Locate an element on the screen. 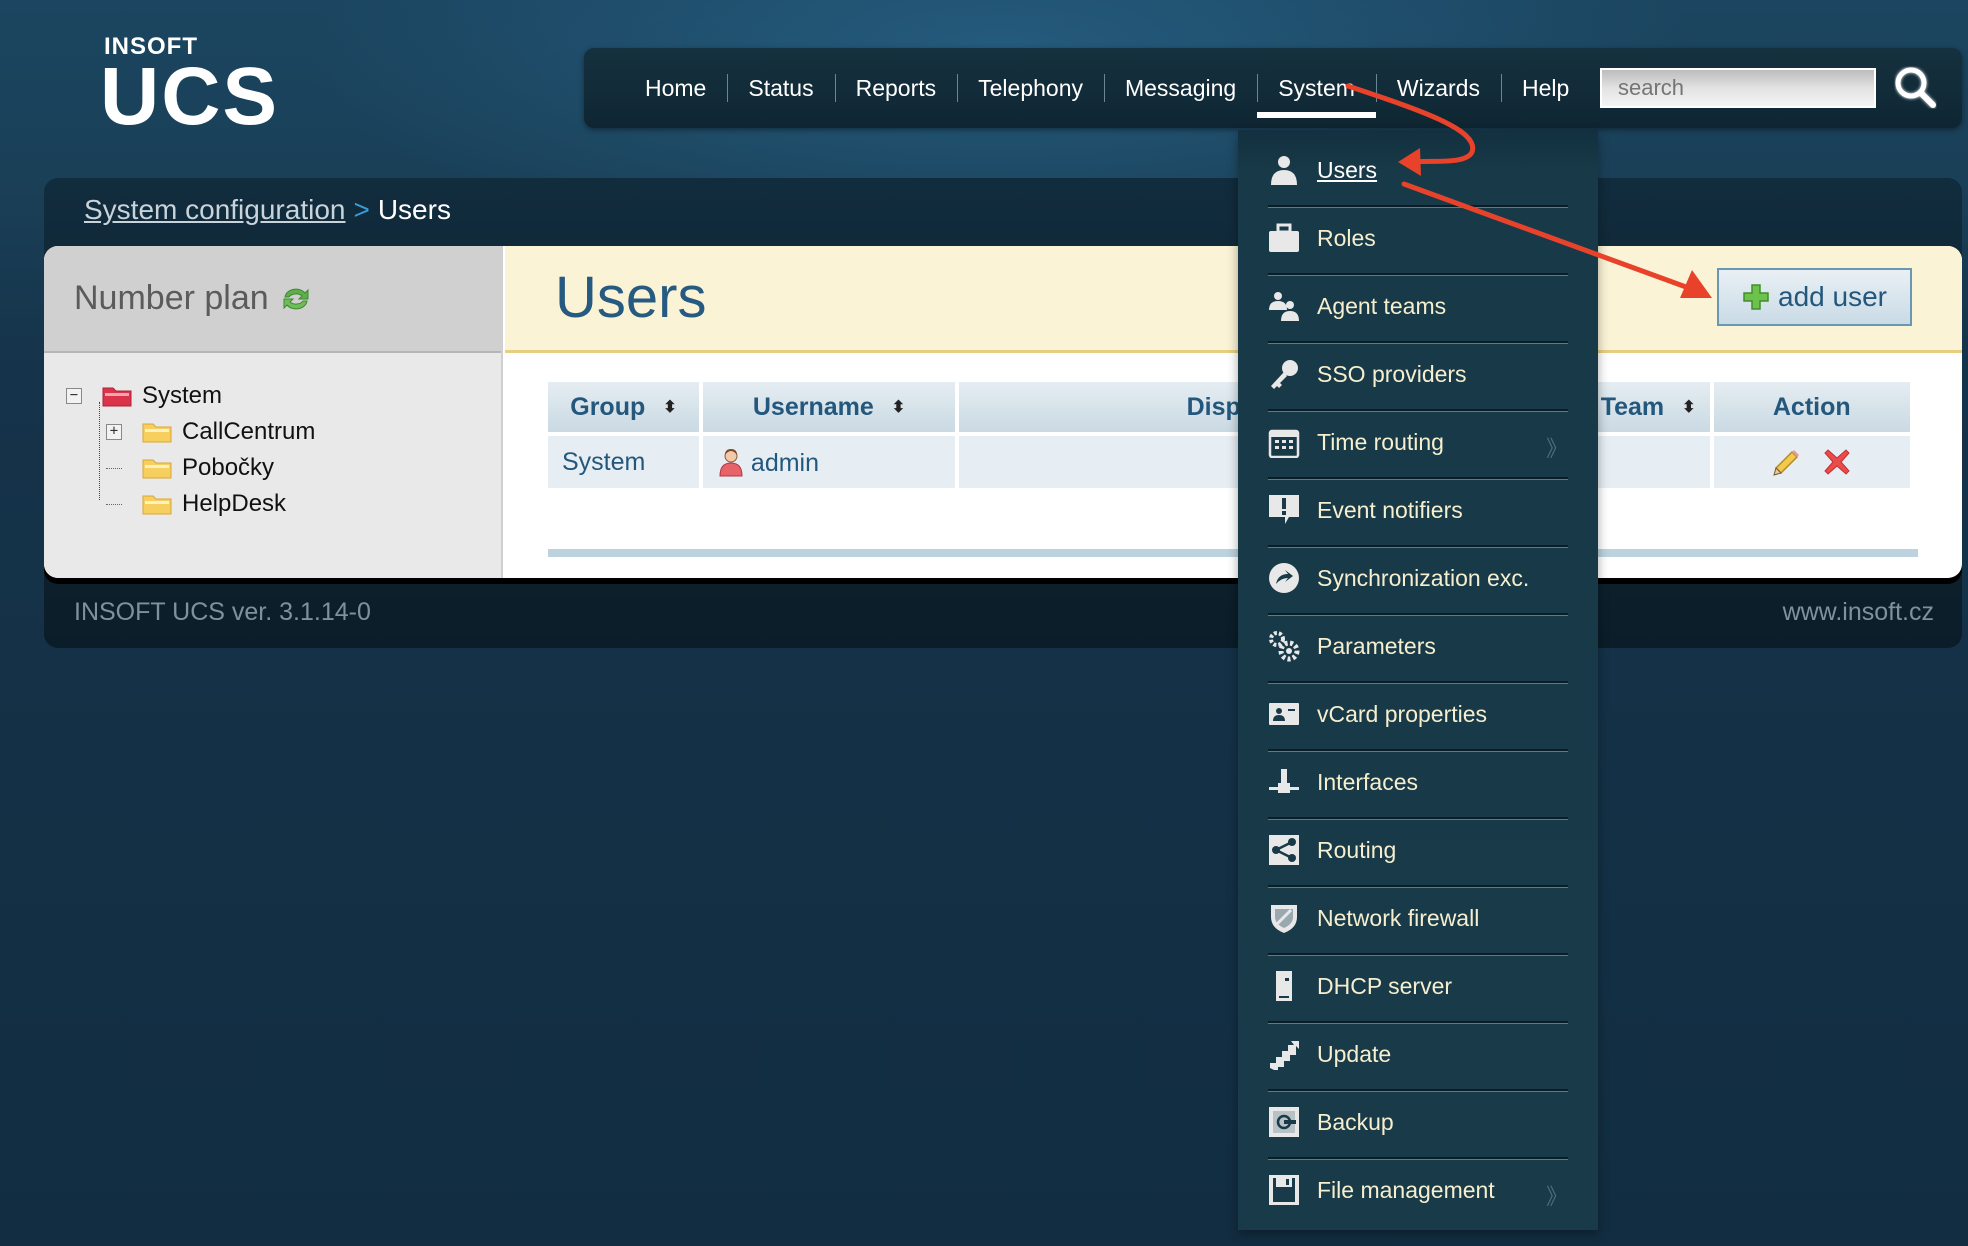  menu-item-network-firewall: Network firewall is located at coordinates (1418, 918).